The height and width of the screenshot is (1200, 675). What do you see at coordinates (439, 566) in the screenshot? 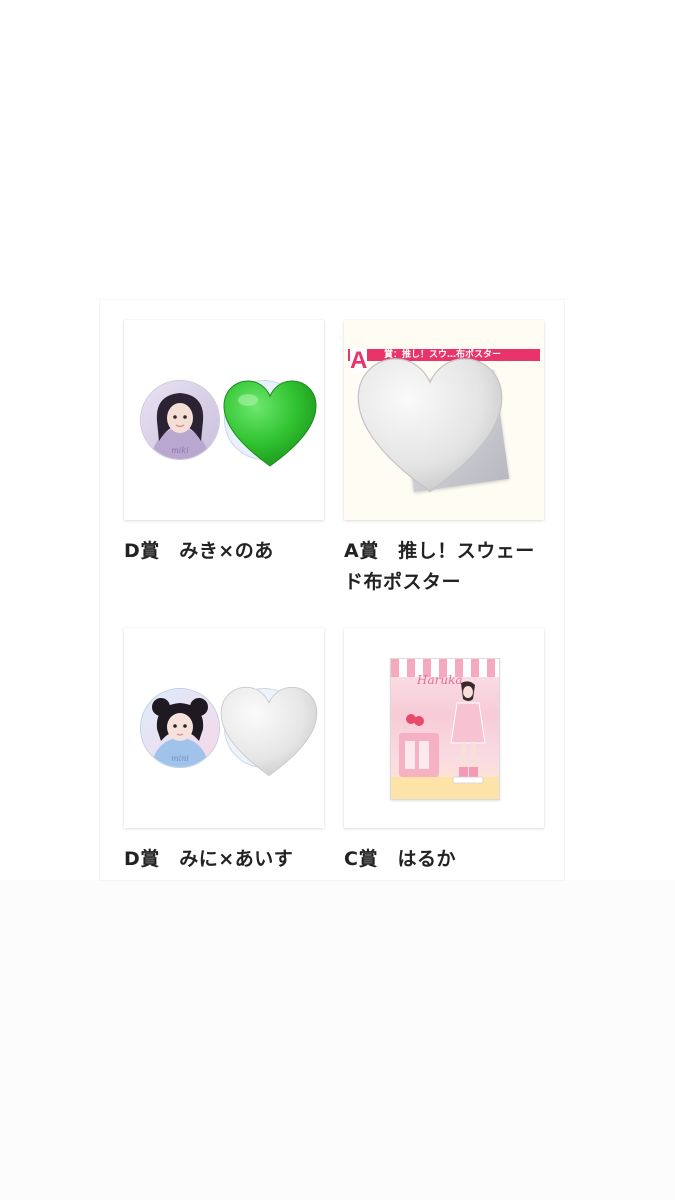
I see `product-label: A賞 推し！スウェード布ポスター` at bounding box center [439, 566].